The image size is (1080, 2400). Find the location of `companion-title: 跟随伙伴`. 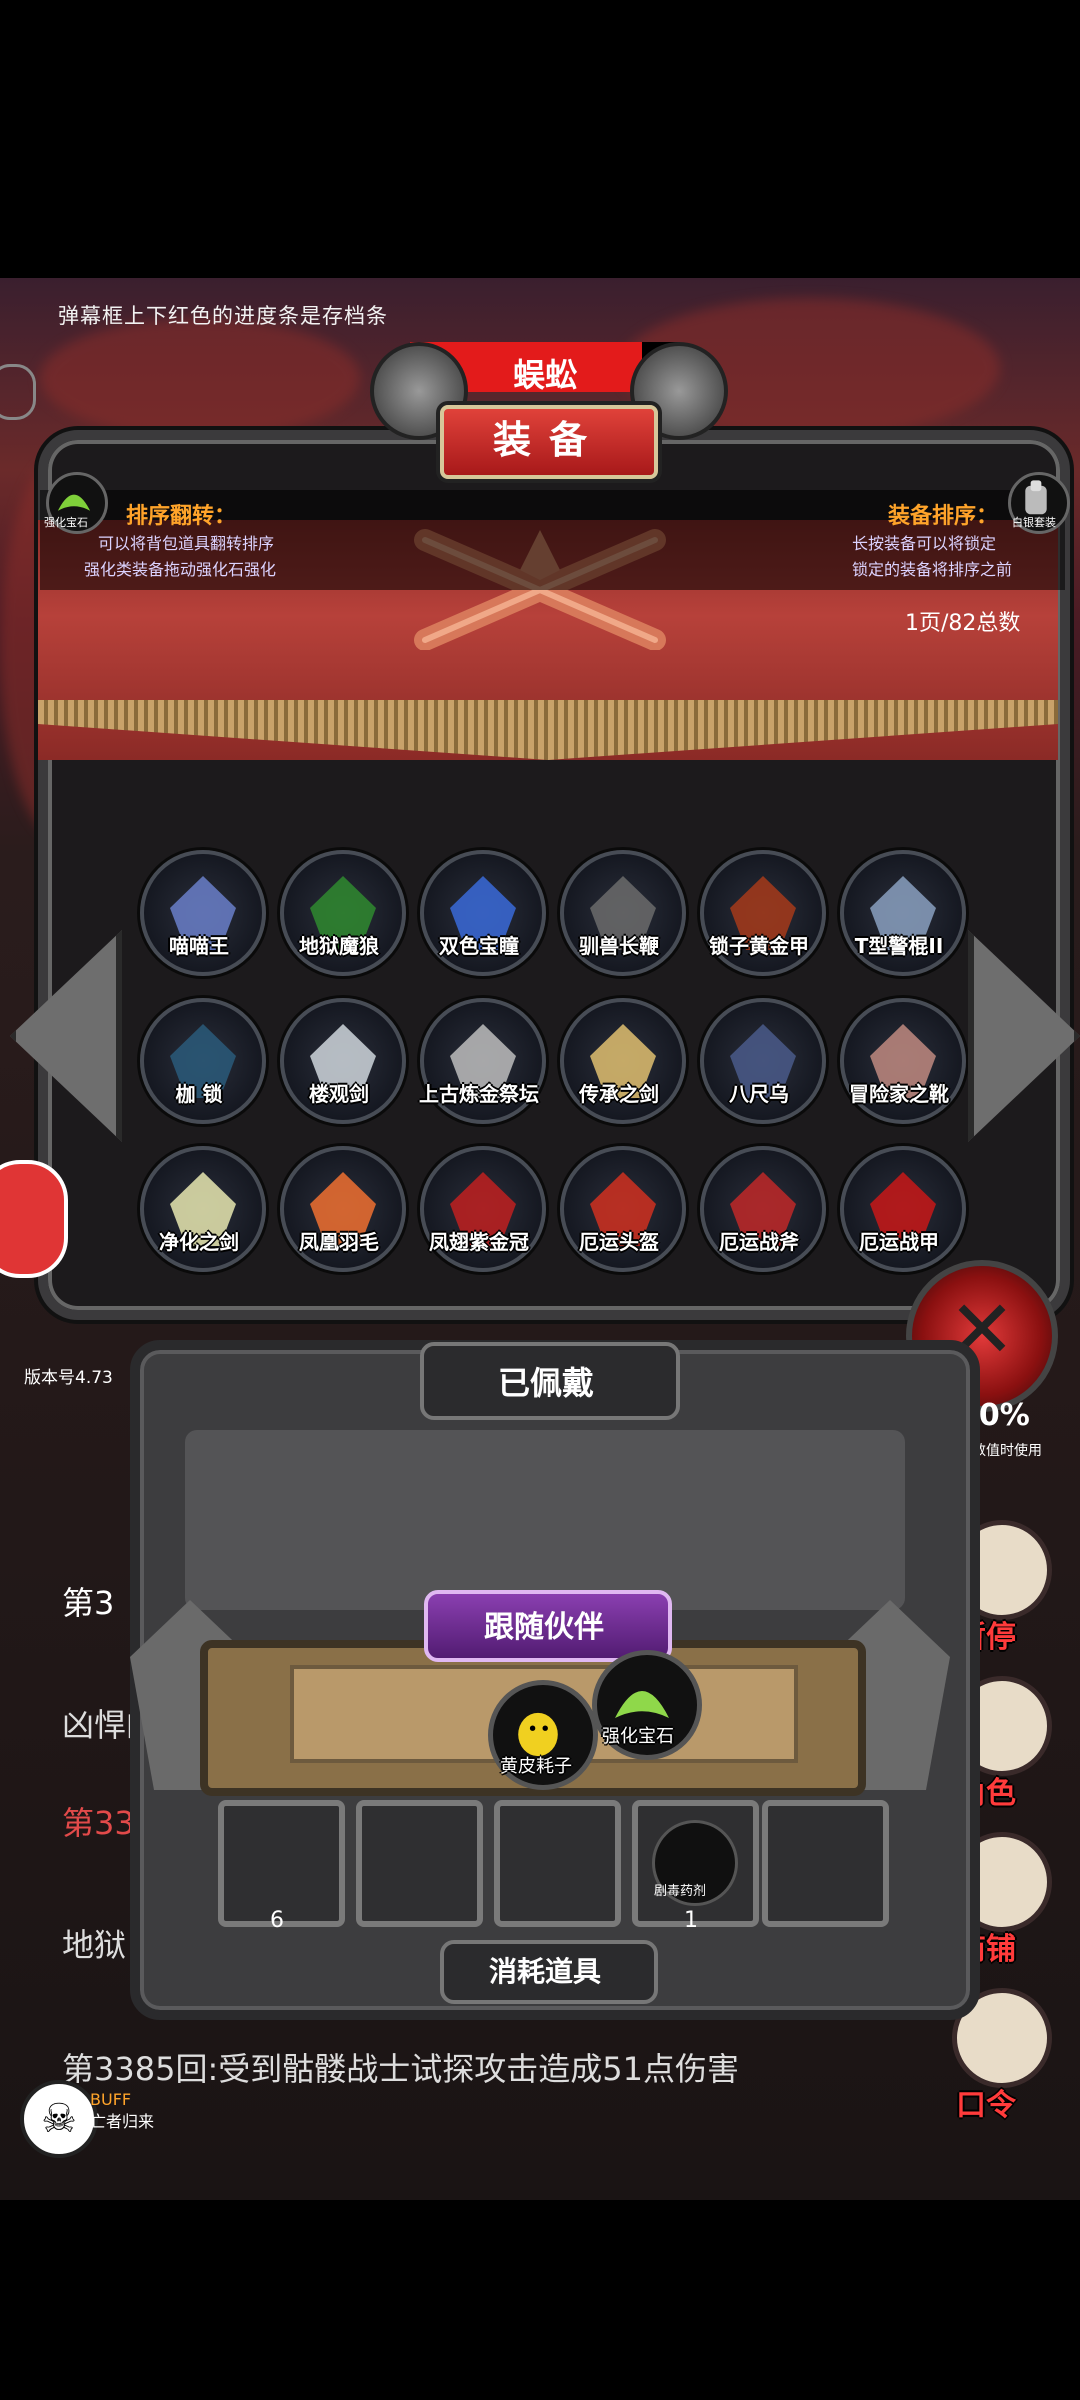

companion-title: 跟随伙伴 is located at coordinates (544, 1627).